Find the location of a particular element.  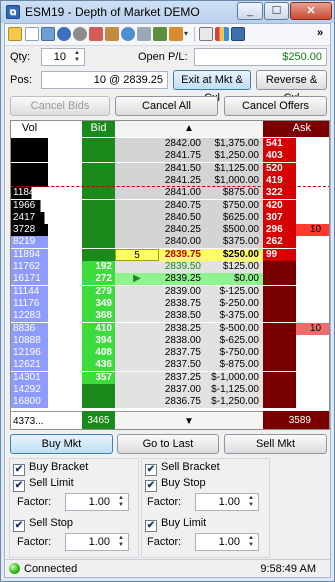

scroll-down-icon: ▼ is located at coordinates (189, 421).